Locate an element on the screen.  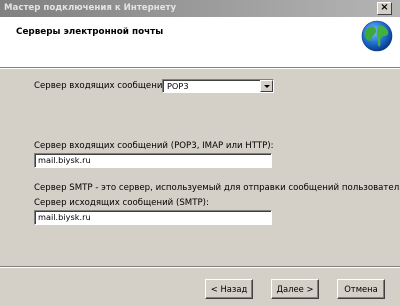
cancel-button: Отмена is located at coordinates (361, 289).